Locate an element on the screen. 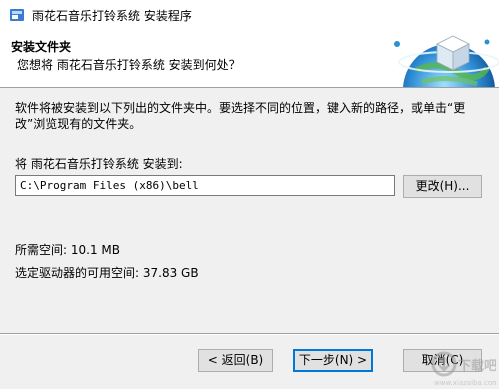  download-watermark-logo: 下载吧 www.xiazaiba.com is located at coordinates (463, 369).